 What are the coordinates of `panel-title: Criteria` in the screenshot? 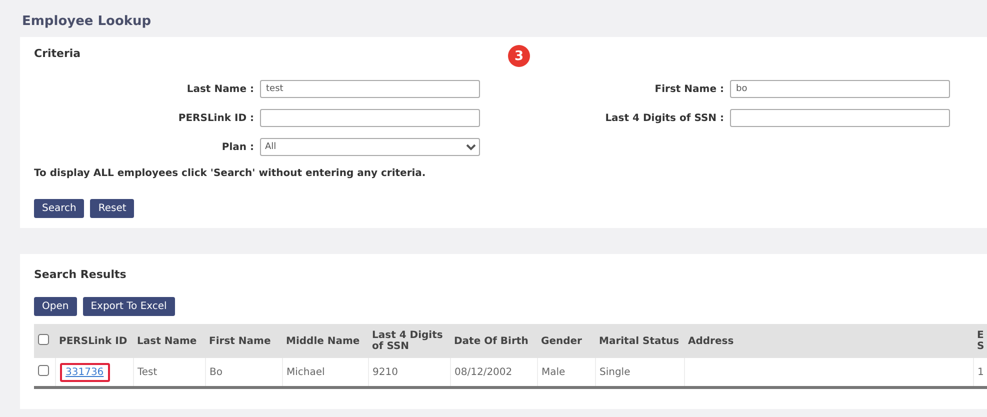 It's located at (57, 53).